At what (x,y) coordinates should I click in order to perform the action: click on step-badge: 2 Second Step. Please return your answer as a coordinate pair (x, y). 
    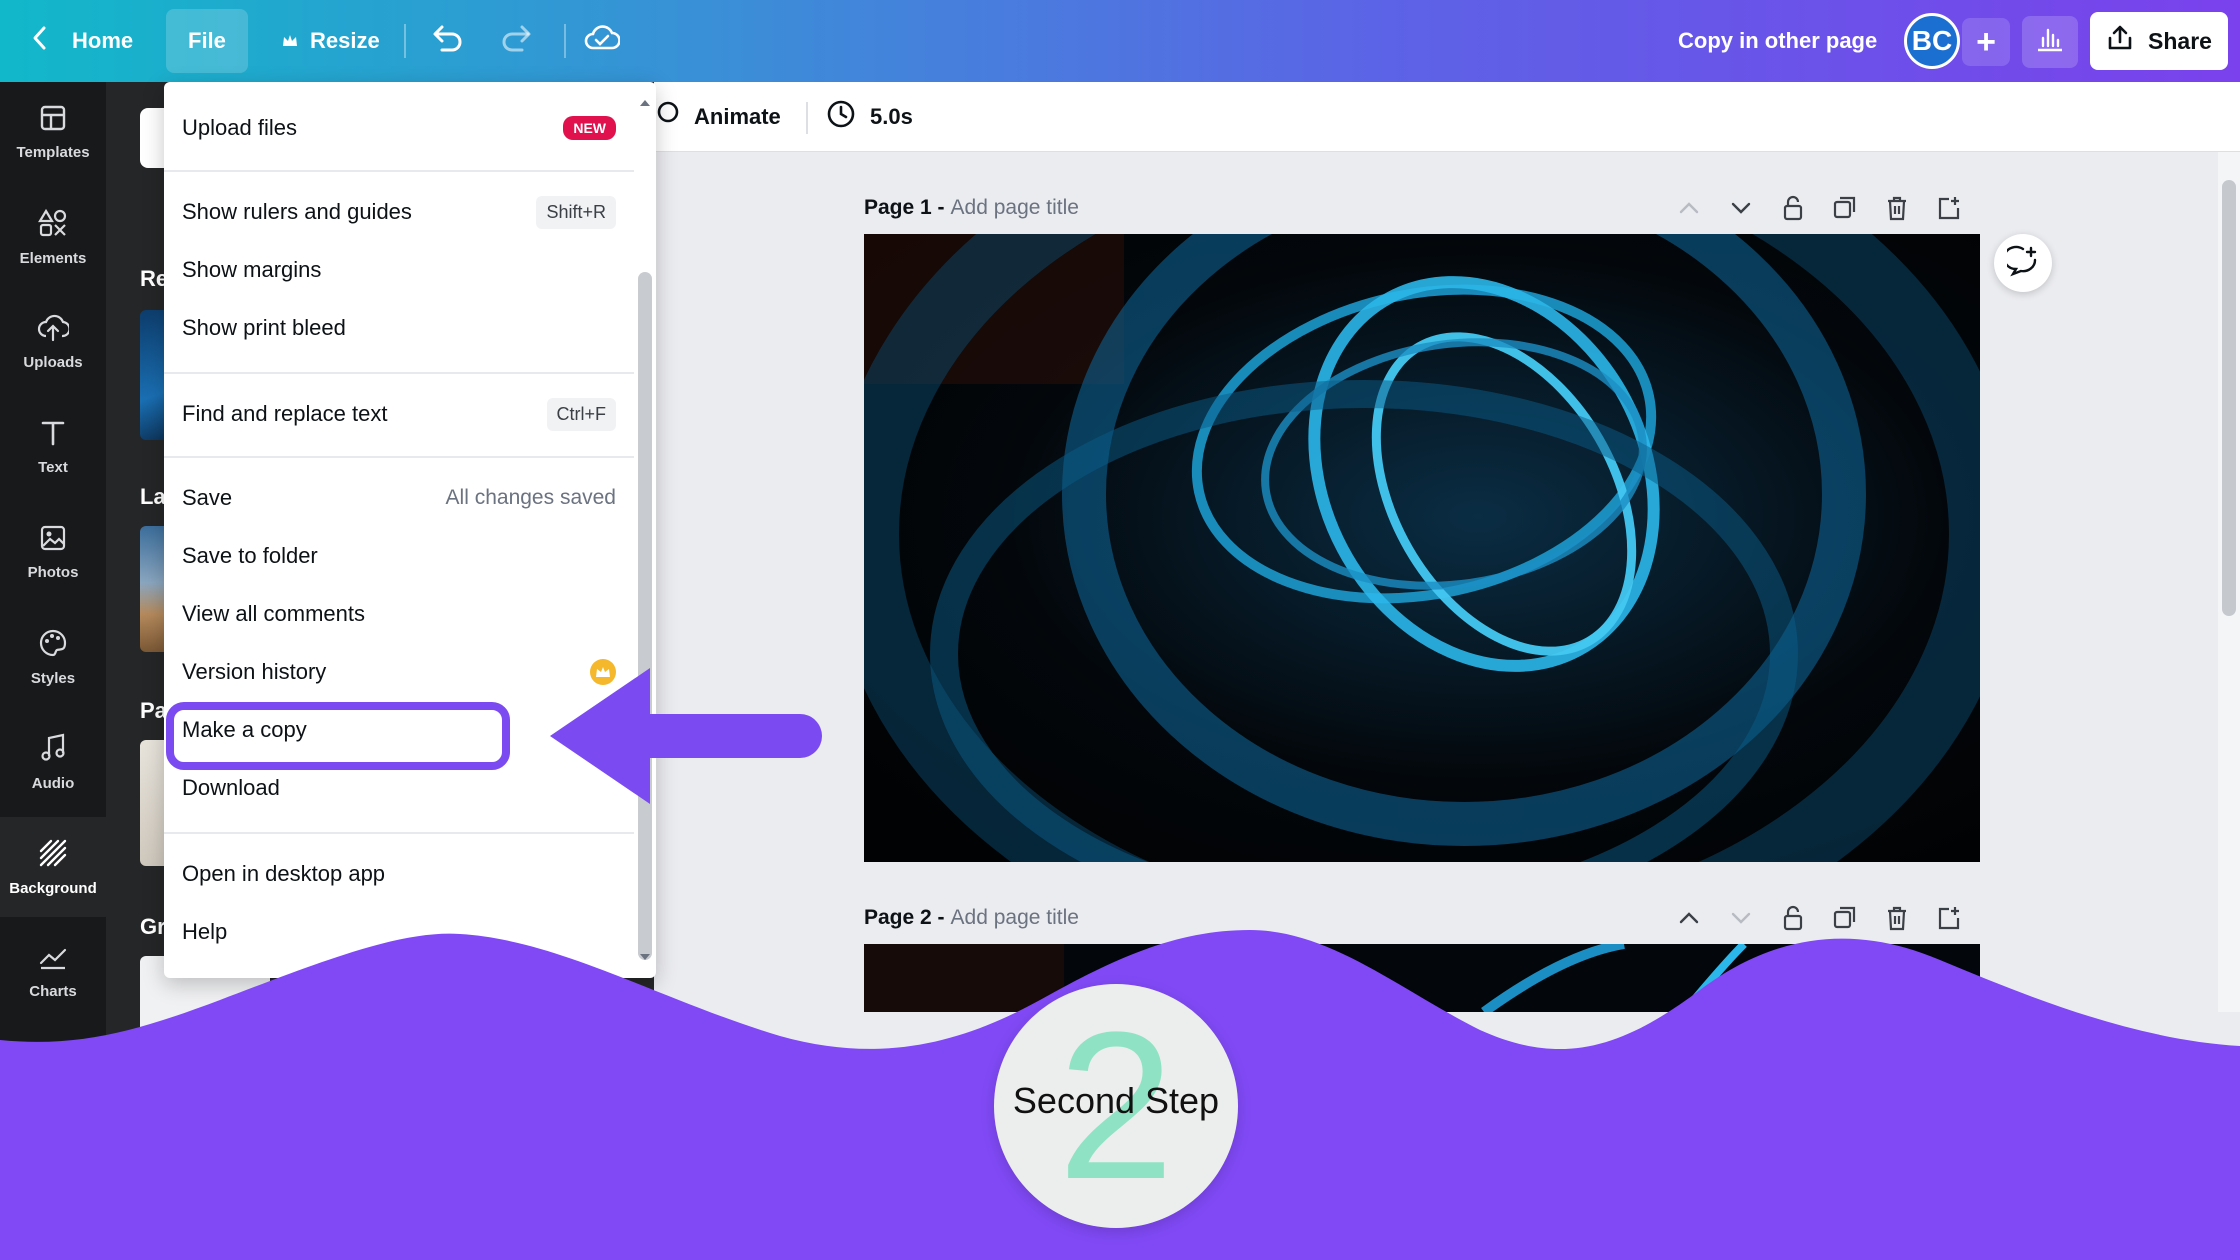
    Looking at the image, I should click on (1116, 1106).